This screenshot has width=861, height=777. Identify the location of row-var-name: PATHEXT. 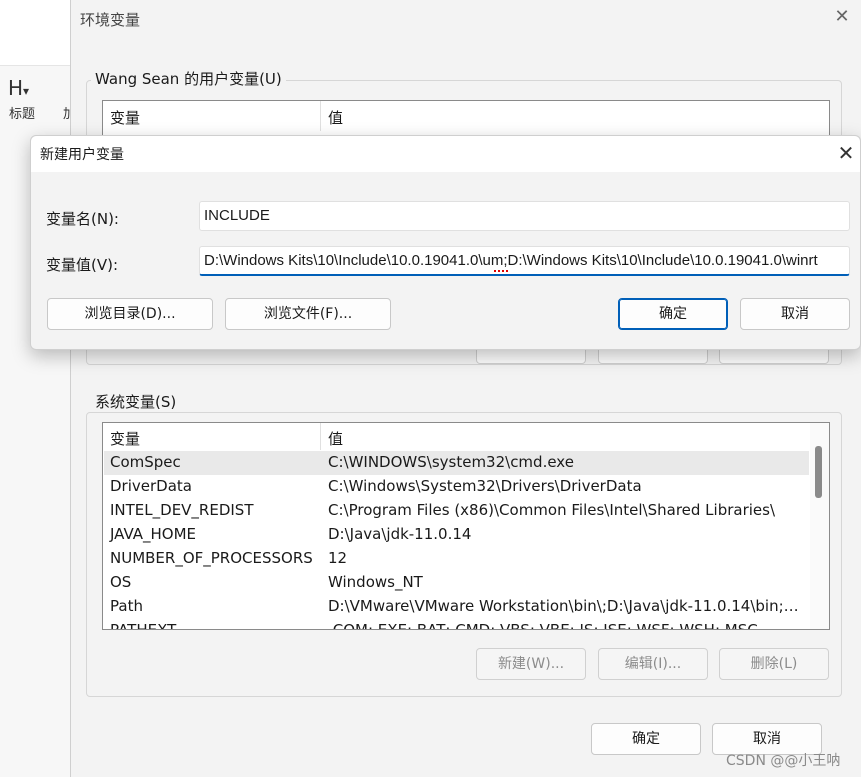
(143, 625).